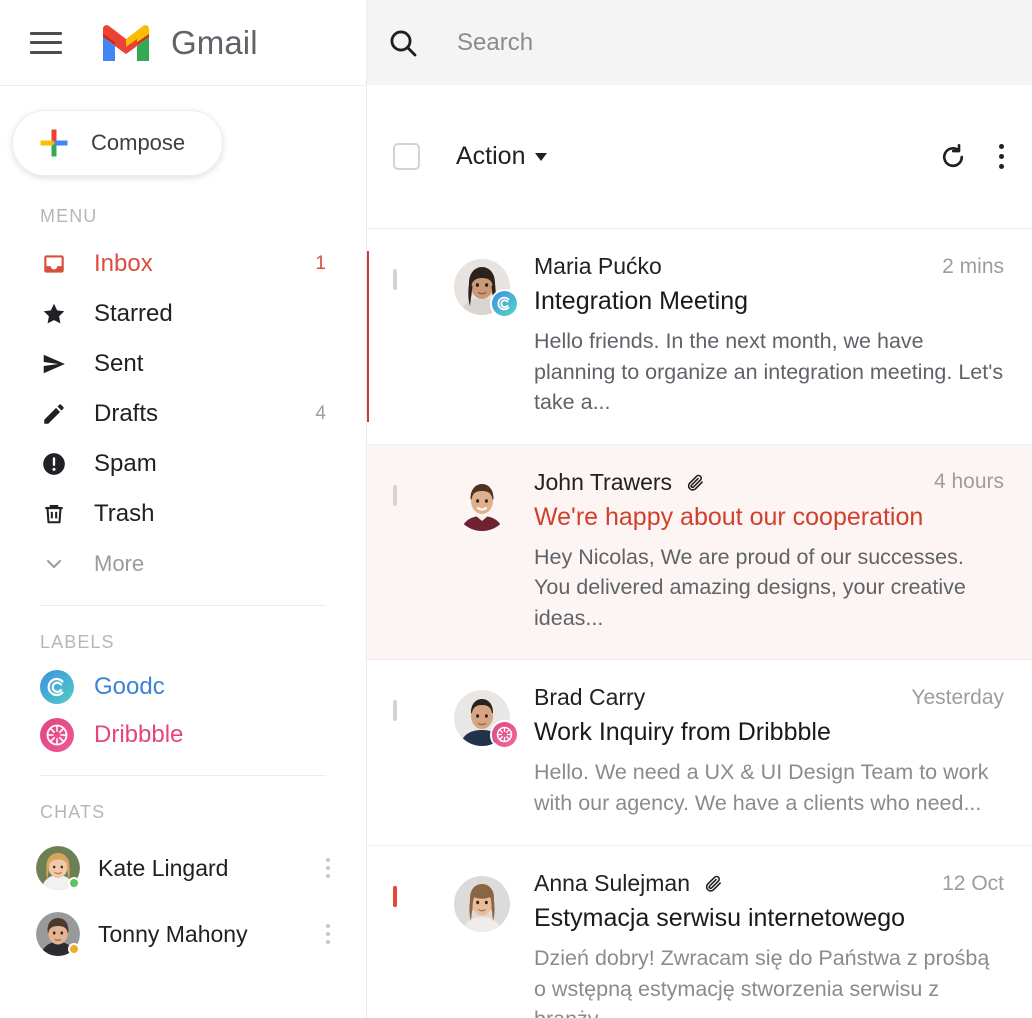  I want to click on gmail-m-logo, so click(126, 42).